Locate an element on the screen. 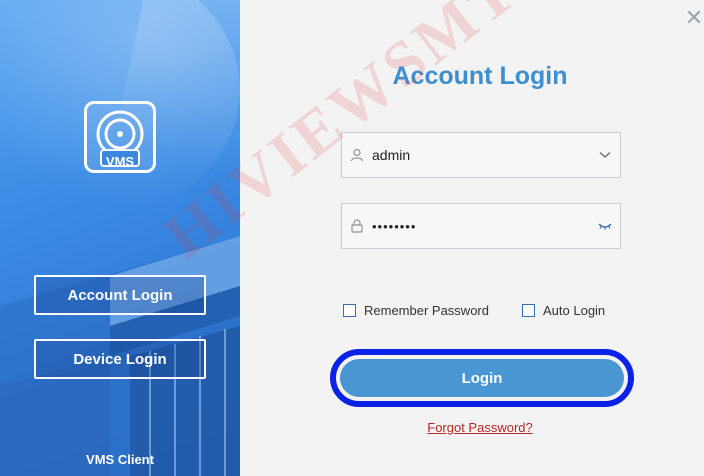 This screenshot has height=476, width=704. username-field is located at coordinates (481, 155).